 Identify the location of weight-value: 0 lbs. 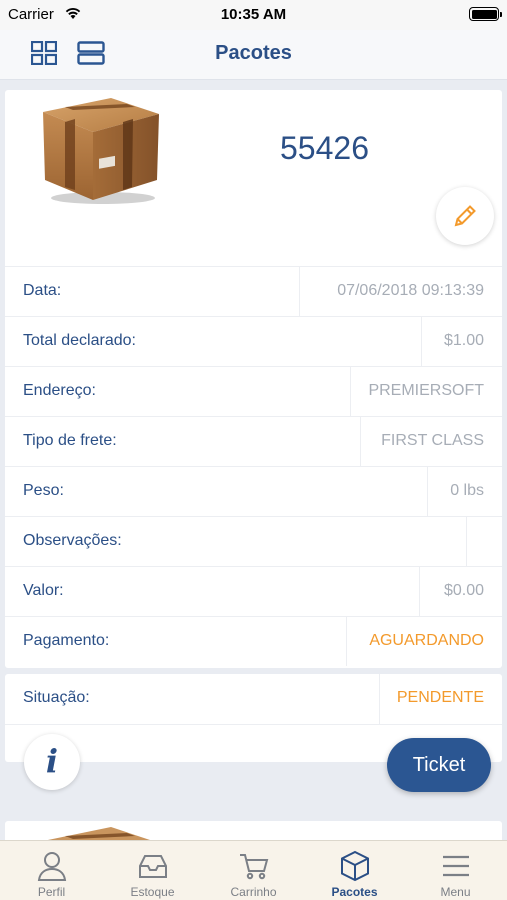
(467, 490).